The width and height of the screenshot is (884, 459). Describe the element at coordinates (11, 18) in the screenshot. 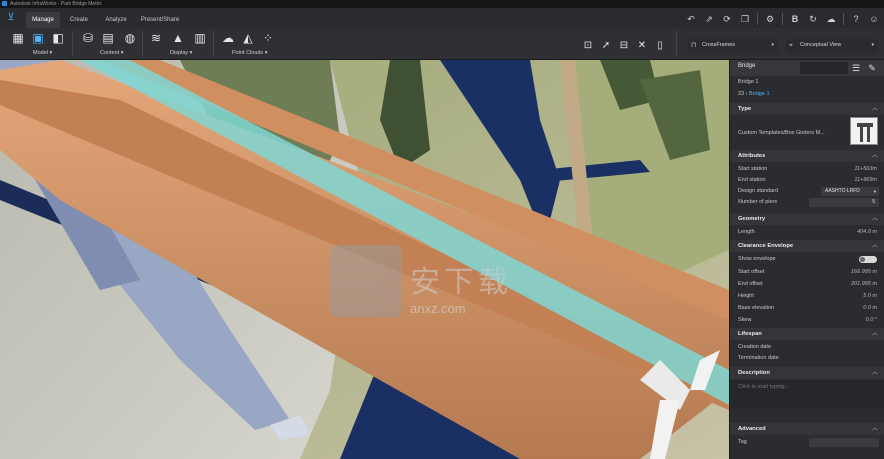

I see `infraworks-logo-icon: ⊻` at that location.